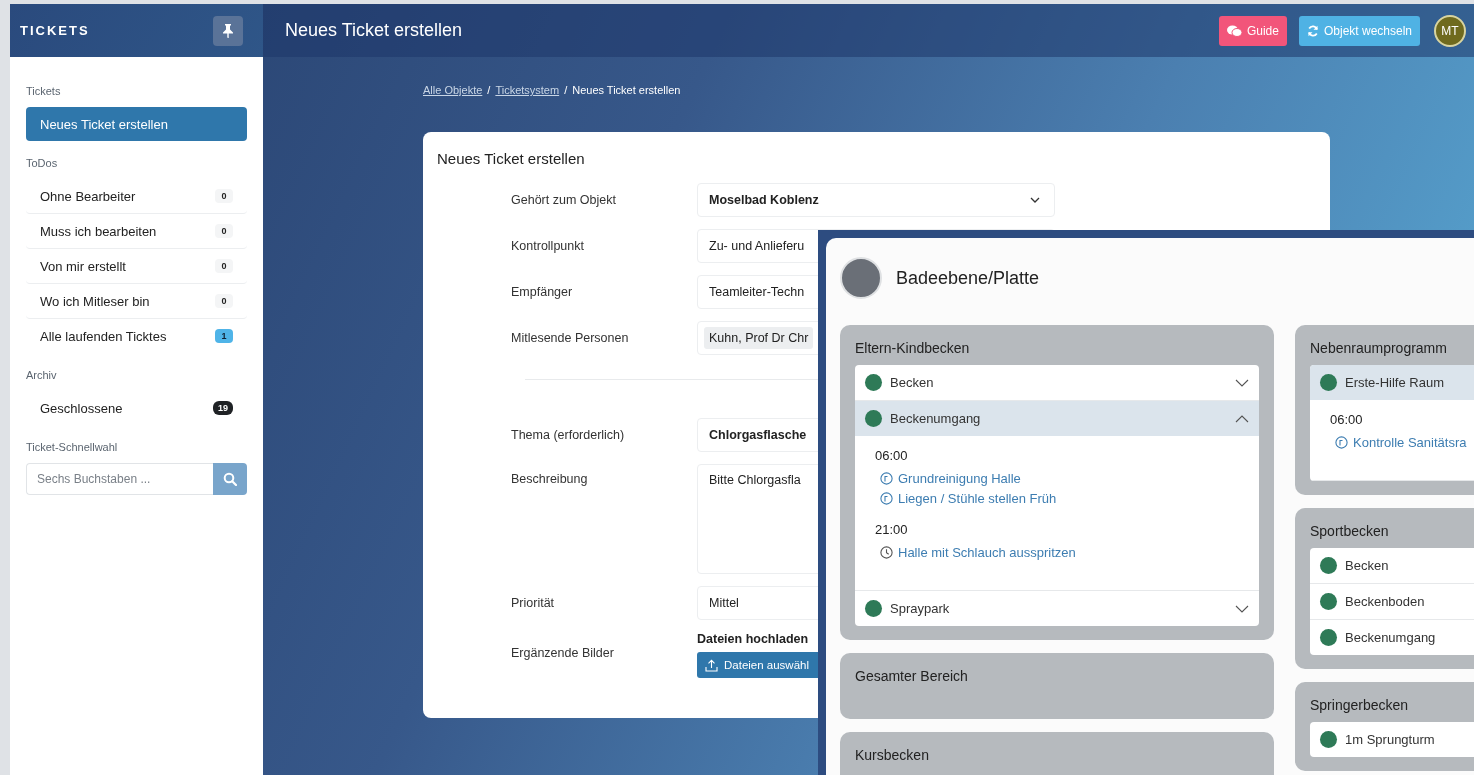  Describe the element at coordinates (892, 755) in the screenshot. I see `area-title: Kursbecken` at that location.